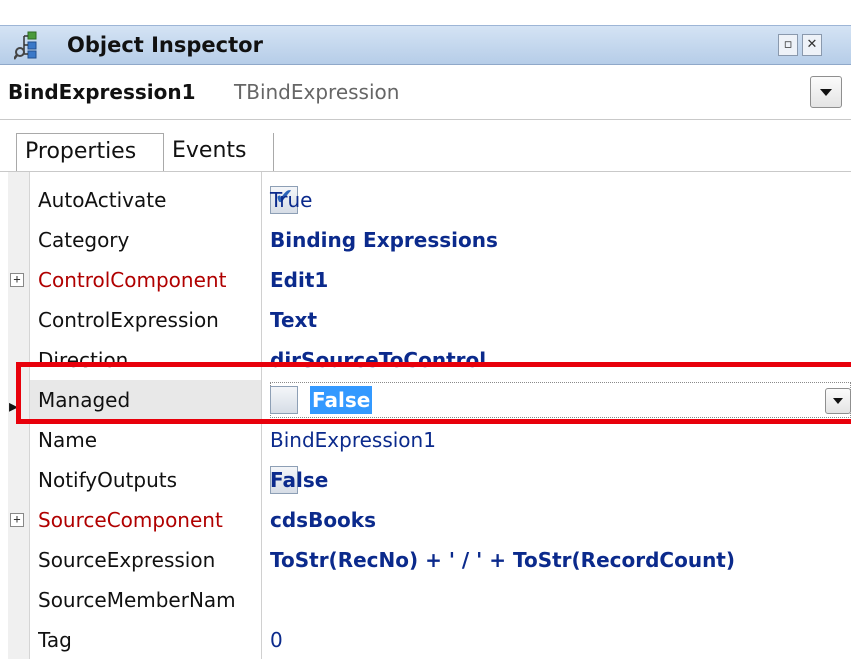  I want to click on property-row-notifyoutputs: NotifyOutputs False, so click(440, 480).